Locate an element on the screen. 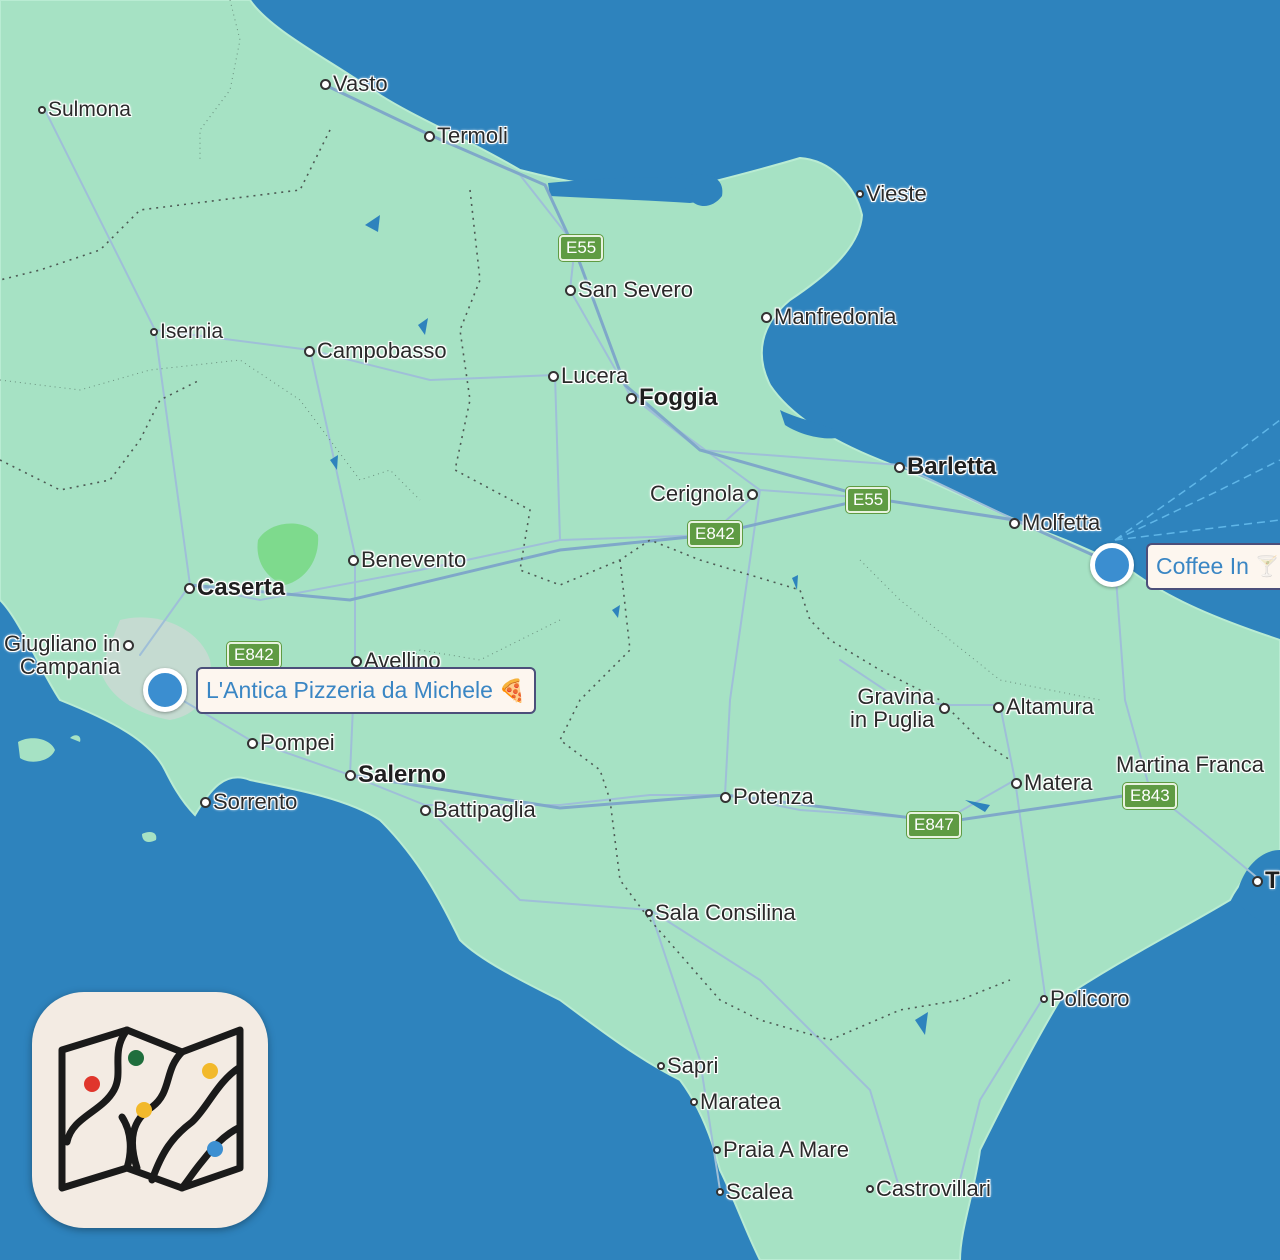 This screenshot has height=1260, width=1280. city-label-caserta: Caserta is located at coordinates (234, 588).